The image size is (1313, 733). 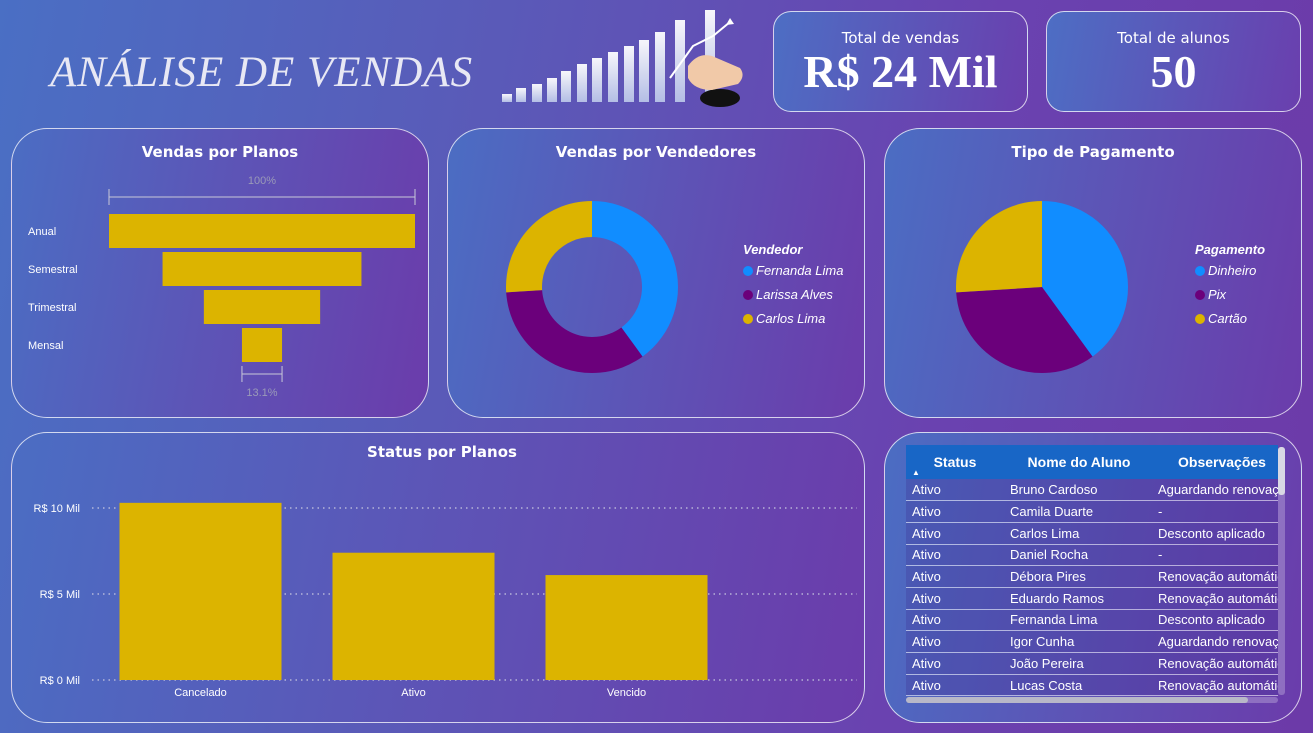 What do you see at coordinates (1079, 490) in the screenshot?
I see `cell-student-name: Bruno Cardoso` at bounding box center [1079, 490].